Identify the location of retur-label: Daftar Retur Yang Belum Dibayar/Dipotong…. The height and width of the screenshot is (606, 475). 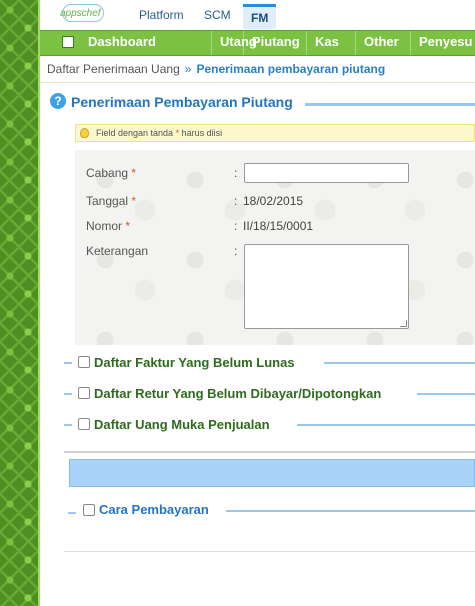
(237, 393).